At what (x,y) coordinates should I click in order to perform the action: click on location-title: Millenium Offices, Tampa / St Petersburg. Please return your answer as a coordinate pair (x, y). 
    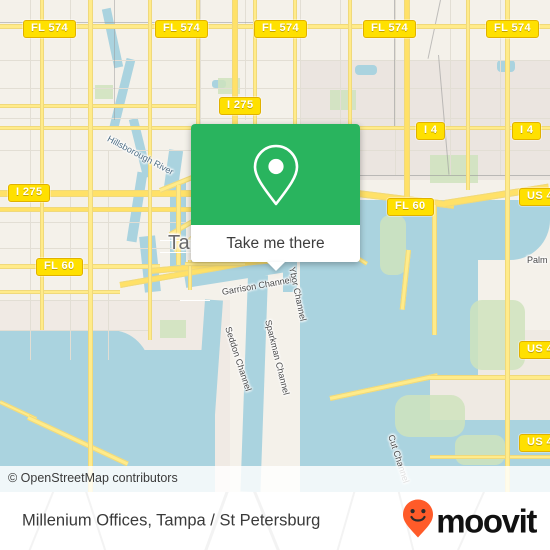
    Looking at the image, I should click on (171, 520).